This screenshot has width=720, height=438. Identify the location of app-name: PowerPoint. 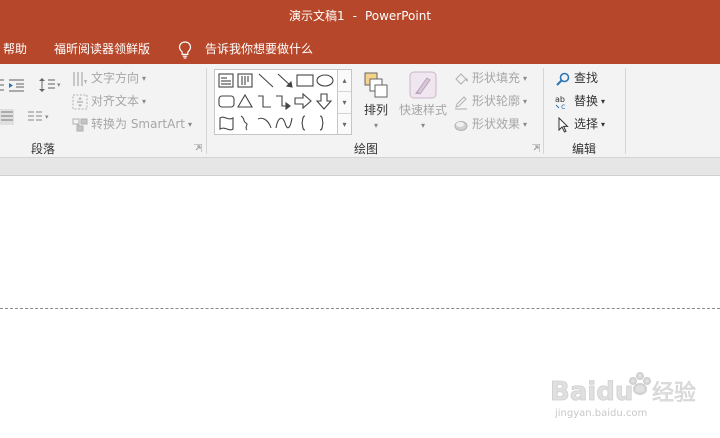
(398, 16).